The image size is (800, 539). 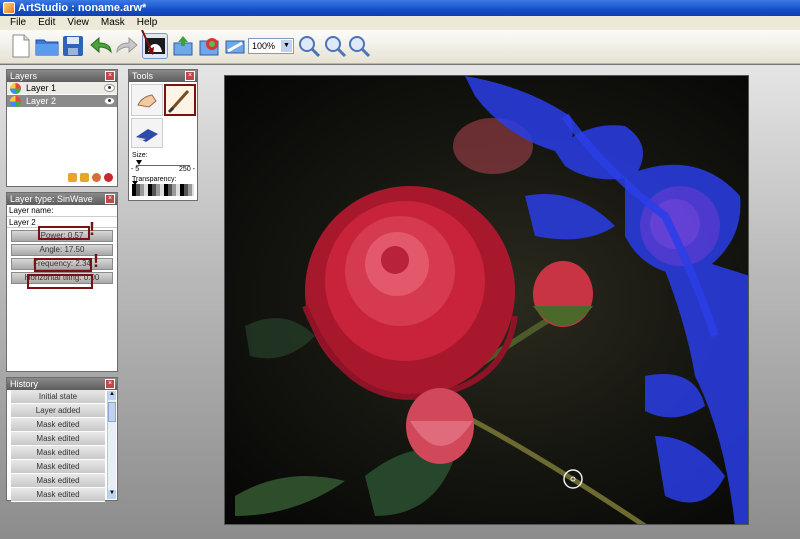 I want to click on toolbar: 100% ▼, so click(x=400, y=47).